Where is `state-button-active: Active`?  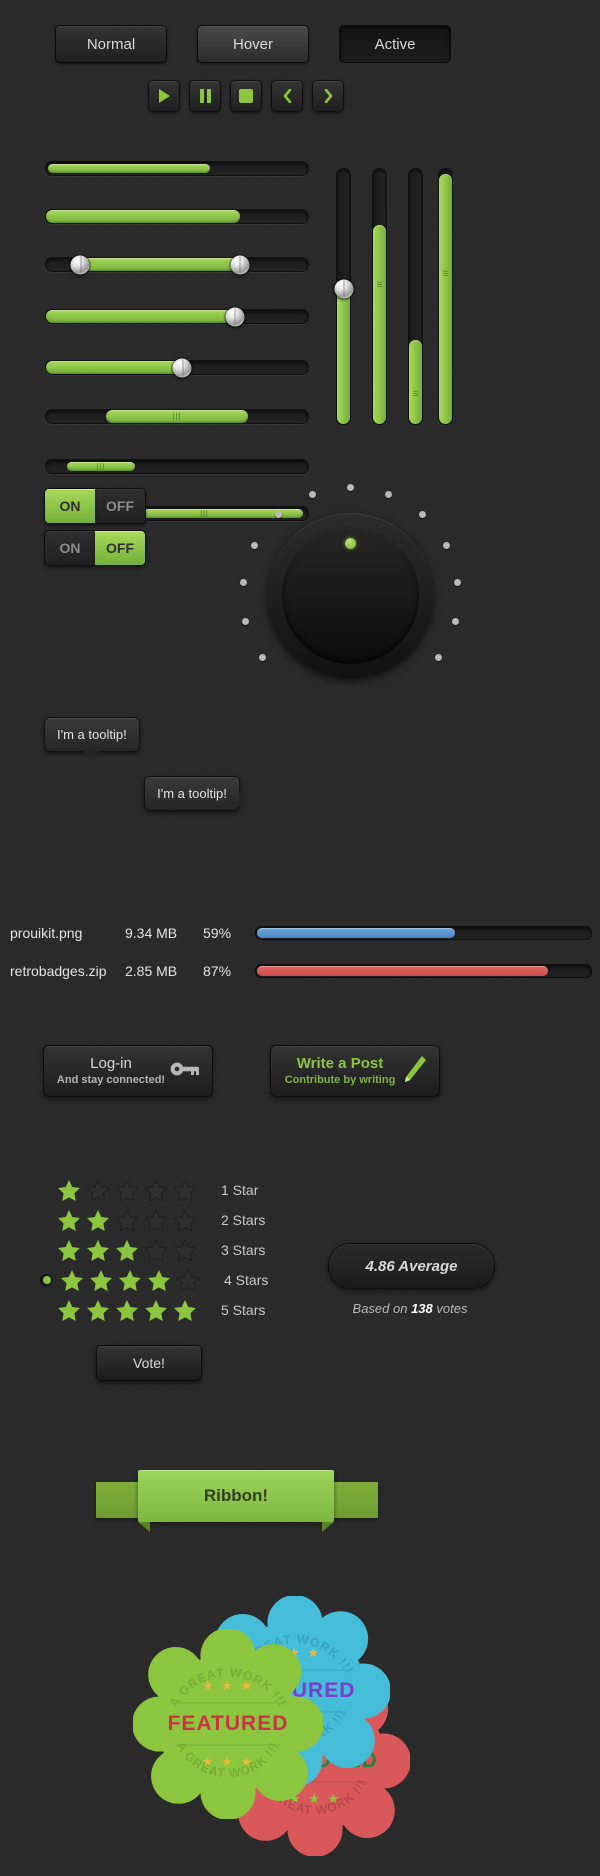
state-button-active: Active is located at coordinates (395, 44).